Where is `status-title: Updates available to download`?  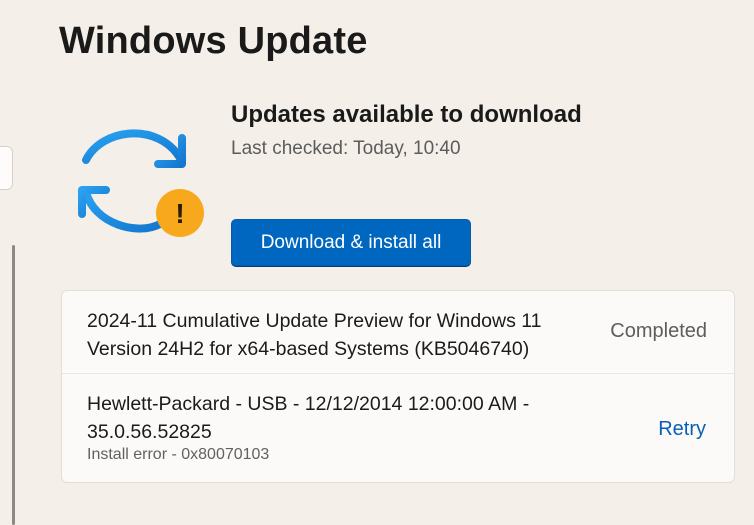
status-title: Updates available to download is located at coordinates (406, 114).